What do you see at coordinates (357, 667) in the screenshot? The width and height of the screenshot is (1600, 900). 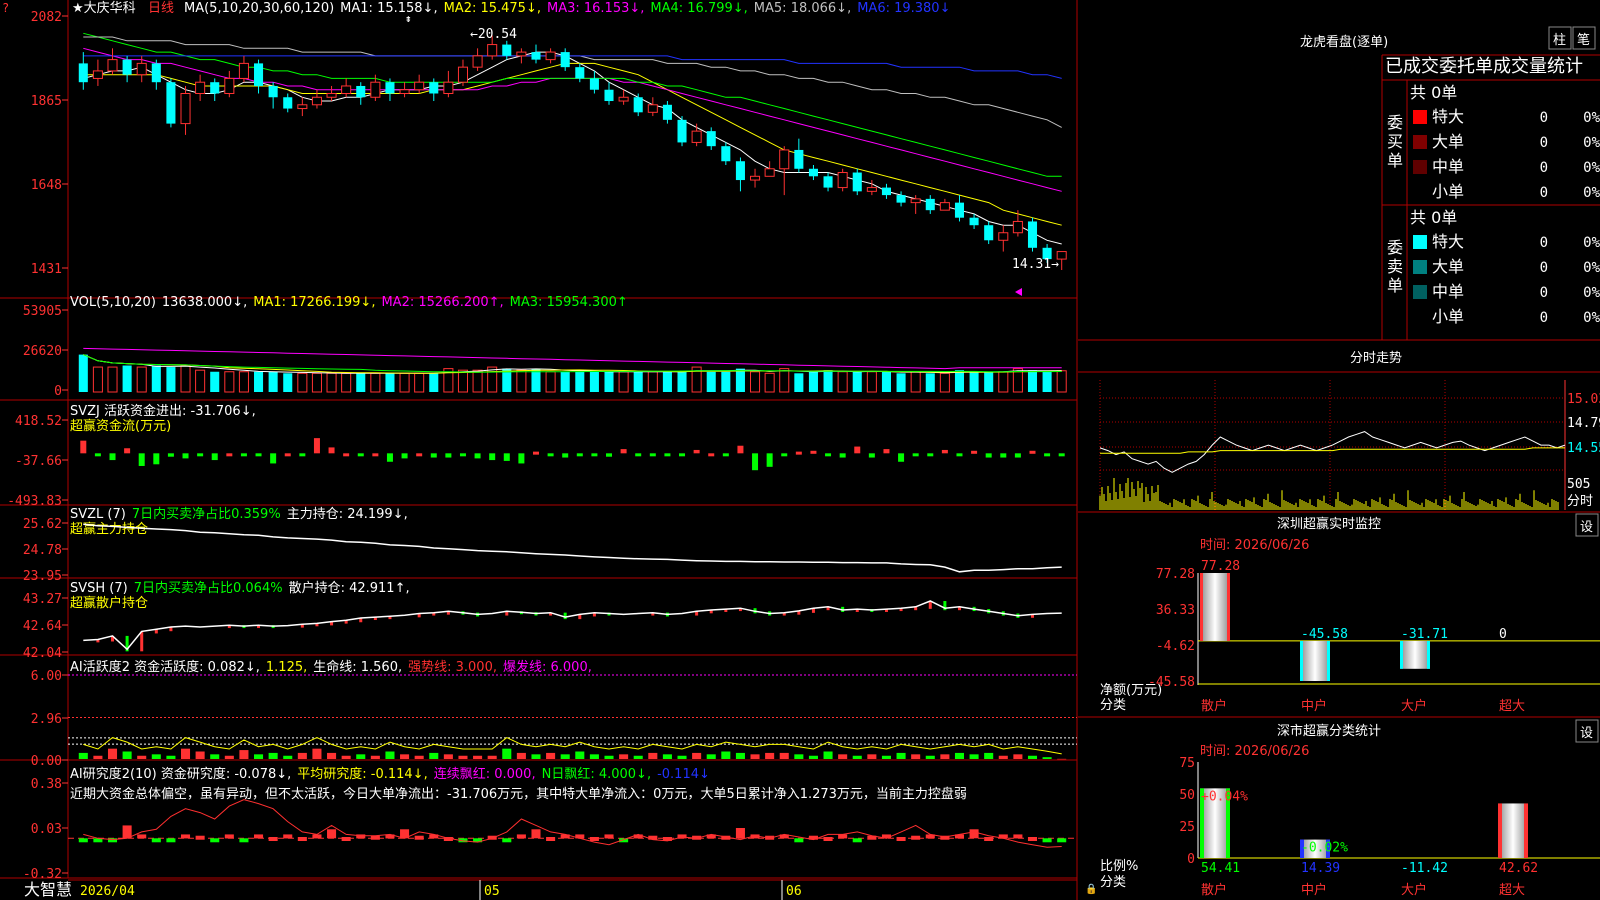 I see `ai1-header-item: 生命线: 1.560,` at bounding box center [357, 667].